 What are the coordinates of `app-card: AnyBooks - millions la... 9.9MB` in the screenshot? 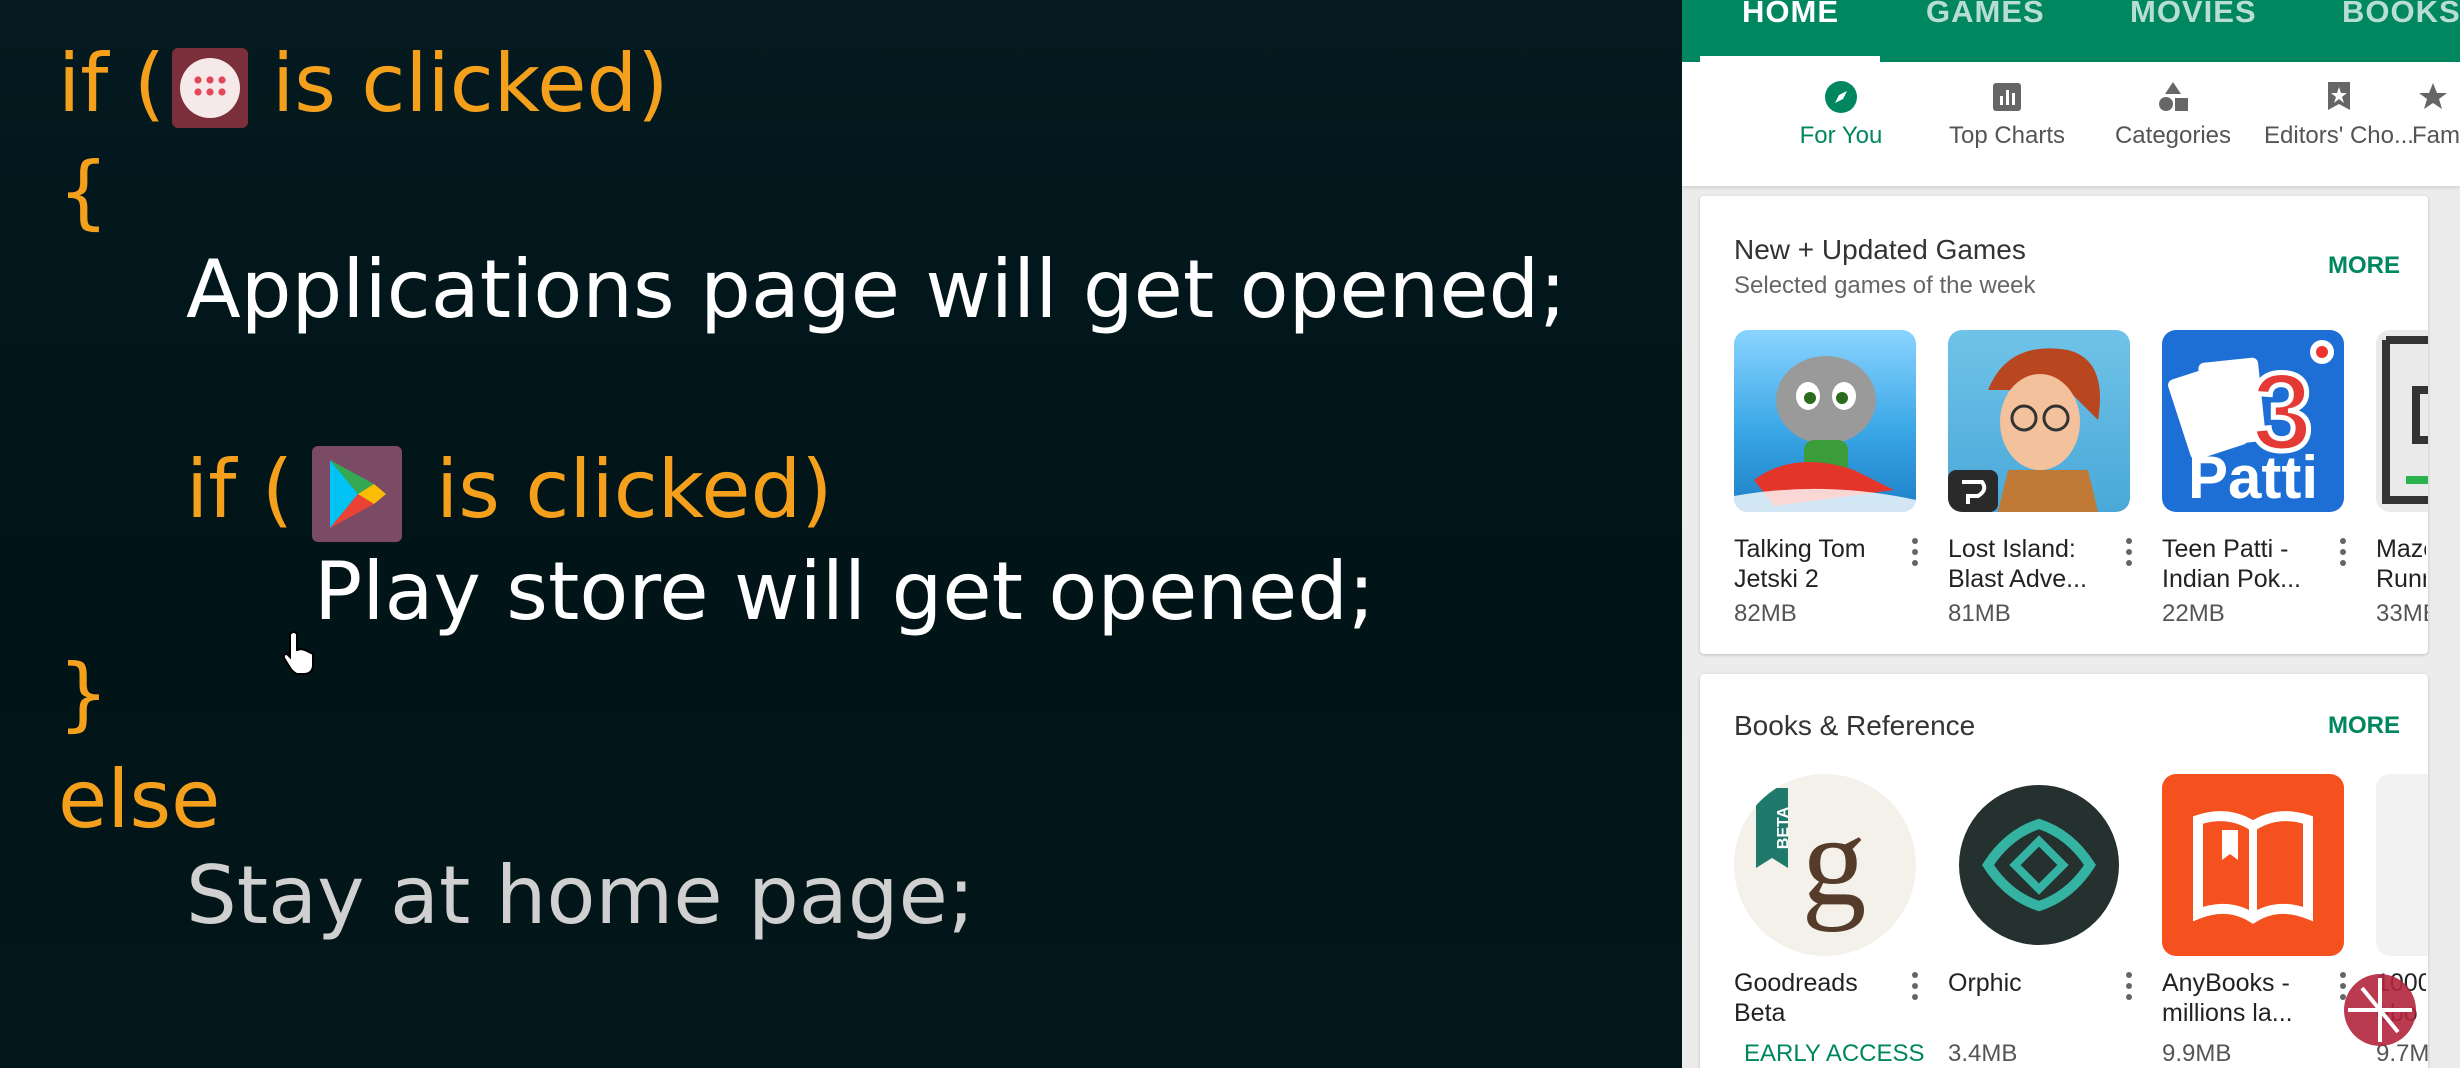 It's located at (2254, 920).